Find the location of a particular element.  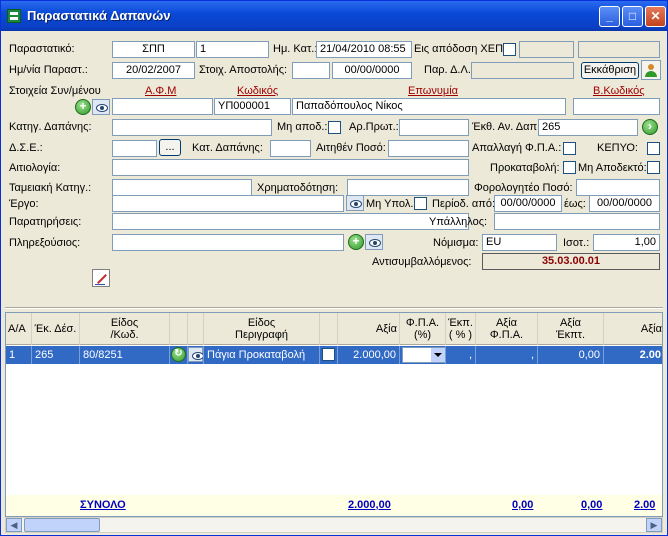

prokatavoli-checkbox is located at coordinates (569, 167).